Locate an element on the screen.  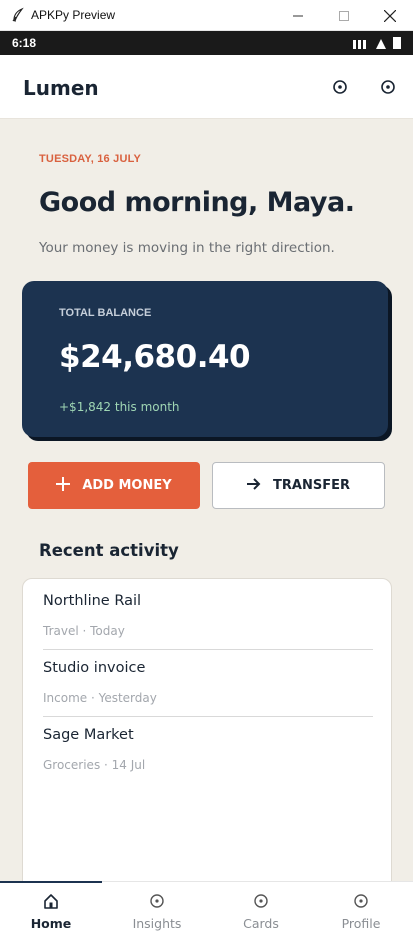
nav-item-cards: Cards is located at coordinates (261, 914).